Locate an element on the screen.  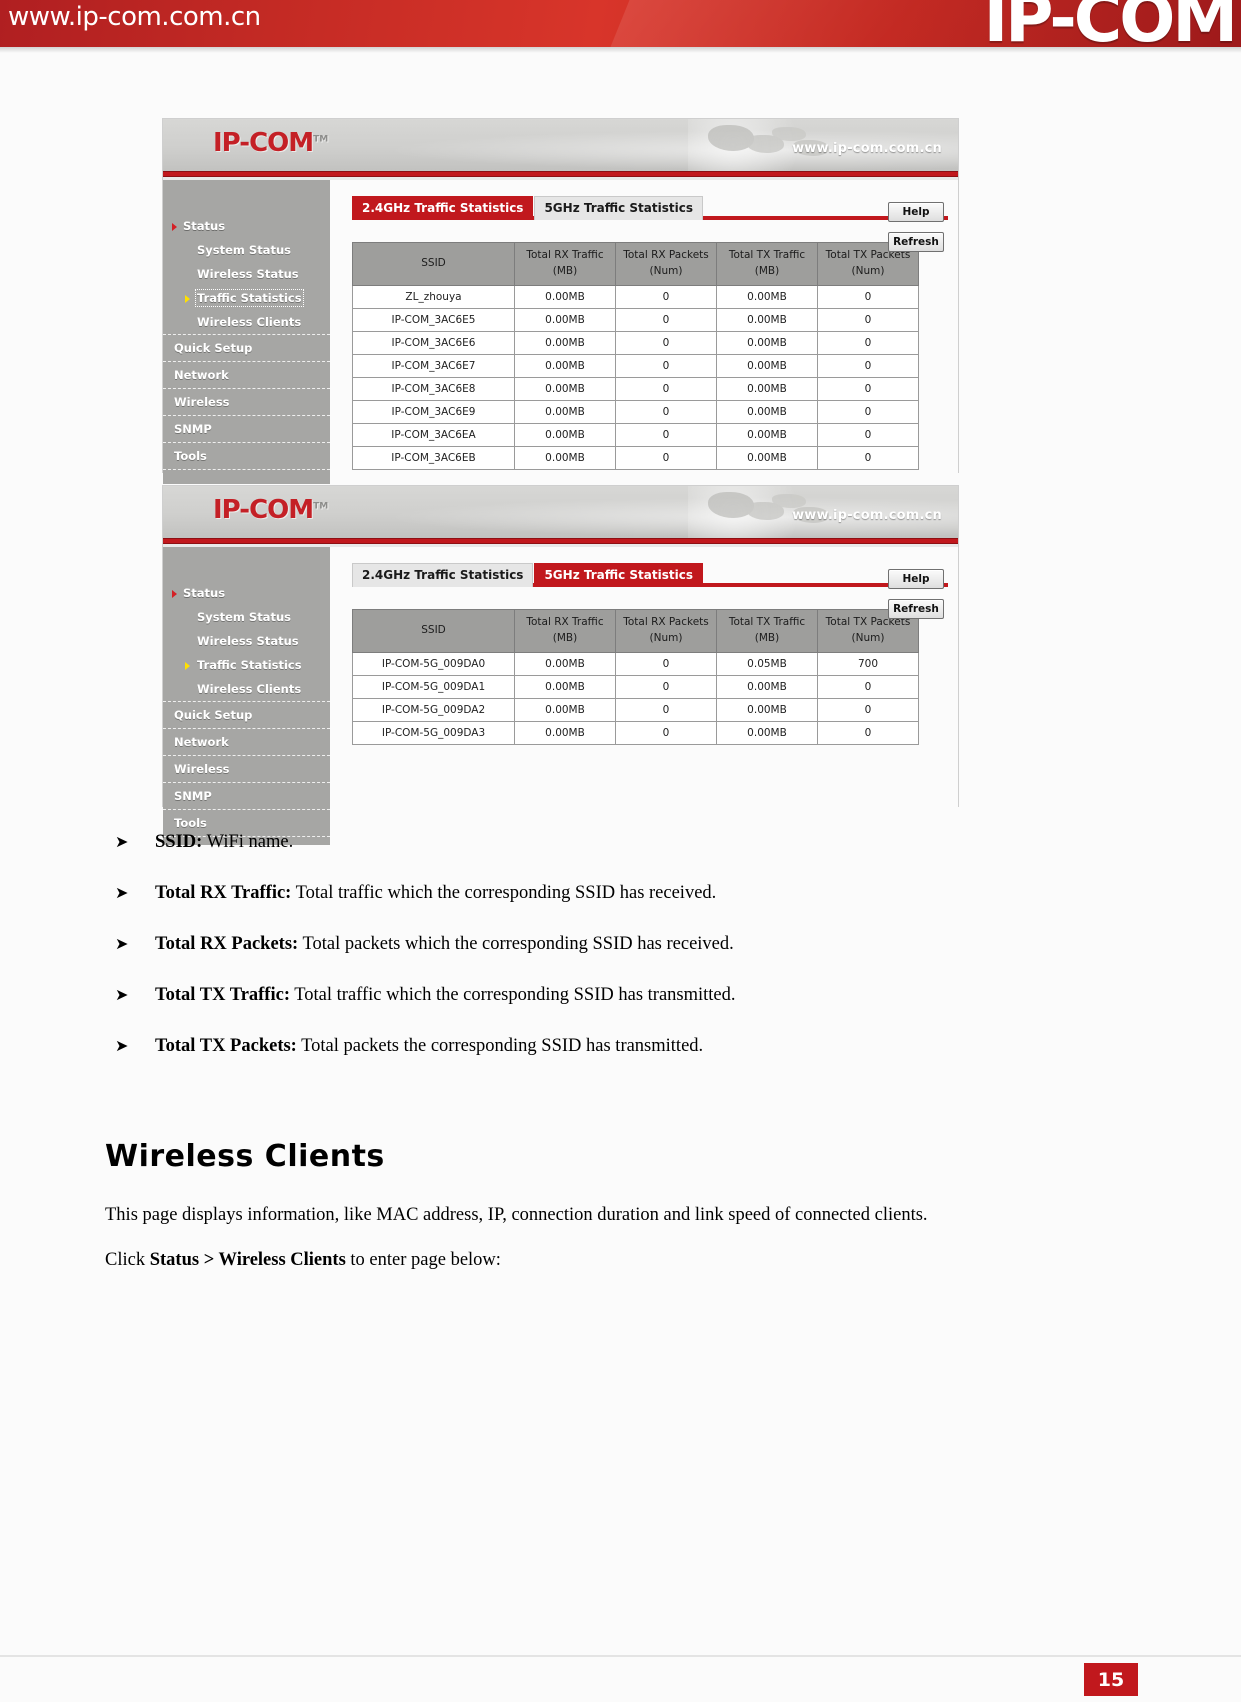
cell-ssid: IP-COM_3AC6E8 is located at coordinates (433, 388).